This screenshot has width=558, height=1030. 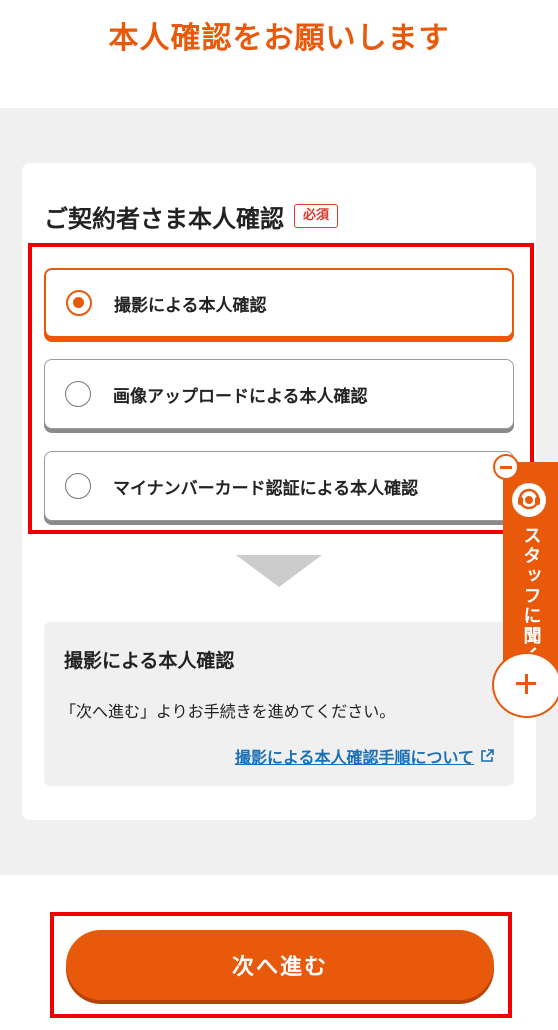 I want to click on section-title: ご契約者さま本人確認, so click(x=164, y=218).